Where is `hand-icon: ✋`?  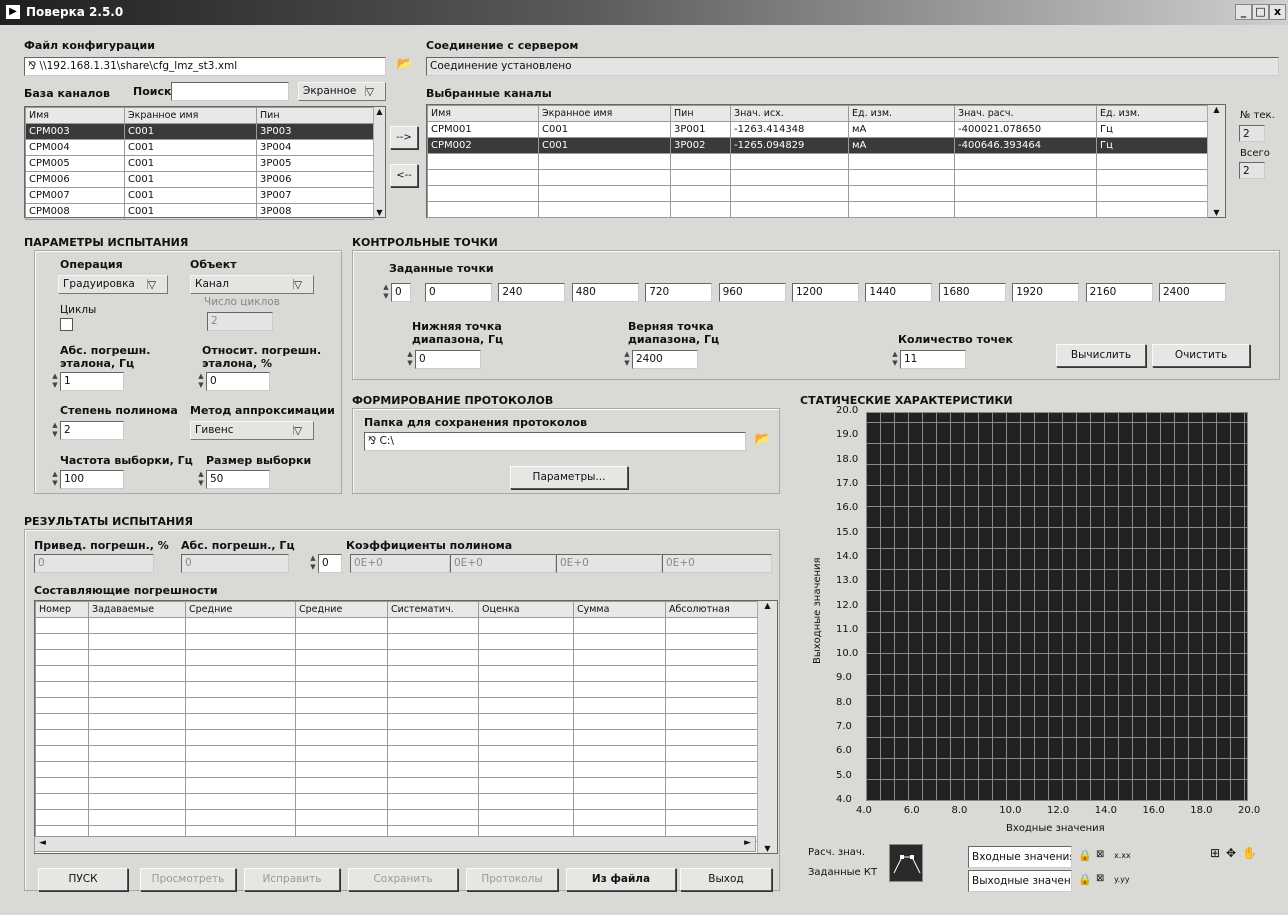
hand-icon: ✋ is located at coordinates (1249, 853).